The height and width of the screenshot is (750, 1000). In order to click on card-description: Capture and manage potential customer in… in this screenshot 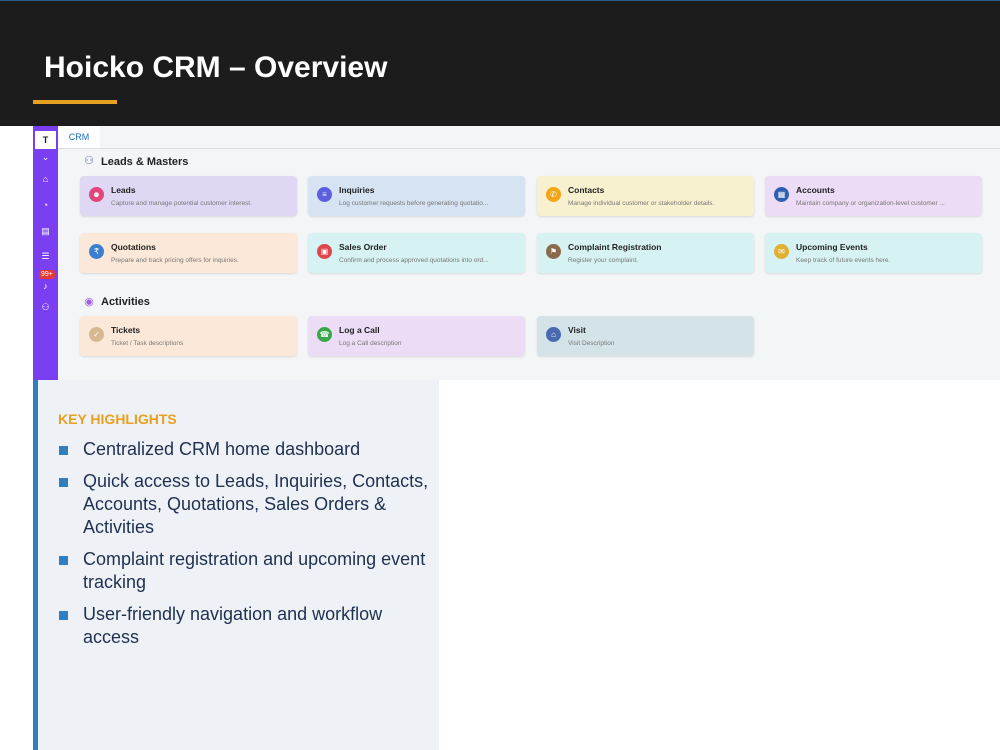, I will do `click(181, 203)`.